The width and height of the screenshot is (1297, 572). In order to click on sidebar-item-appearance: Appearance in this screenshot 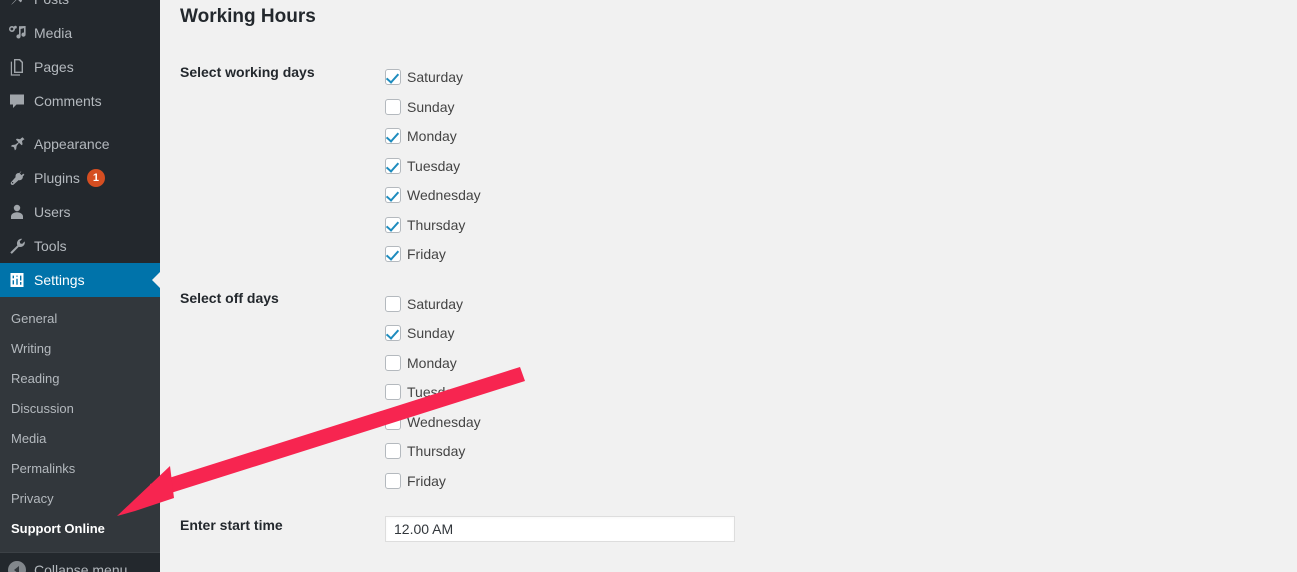, I will do `click(80, 144)`.